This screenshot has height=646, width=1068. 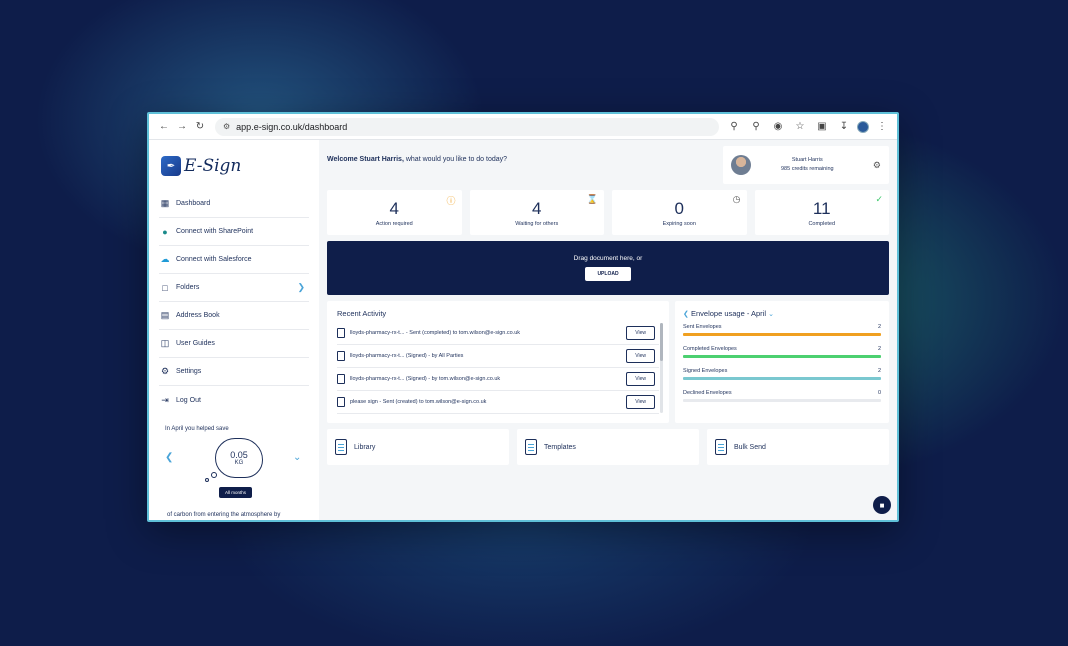 I want to click on usage-row: Declined Envelopes 0, so click(x=782, y=393).